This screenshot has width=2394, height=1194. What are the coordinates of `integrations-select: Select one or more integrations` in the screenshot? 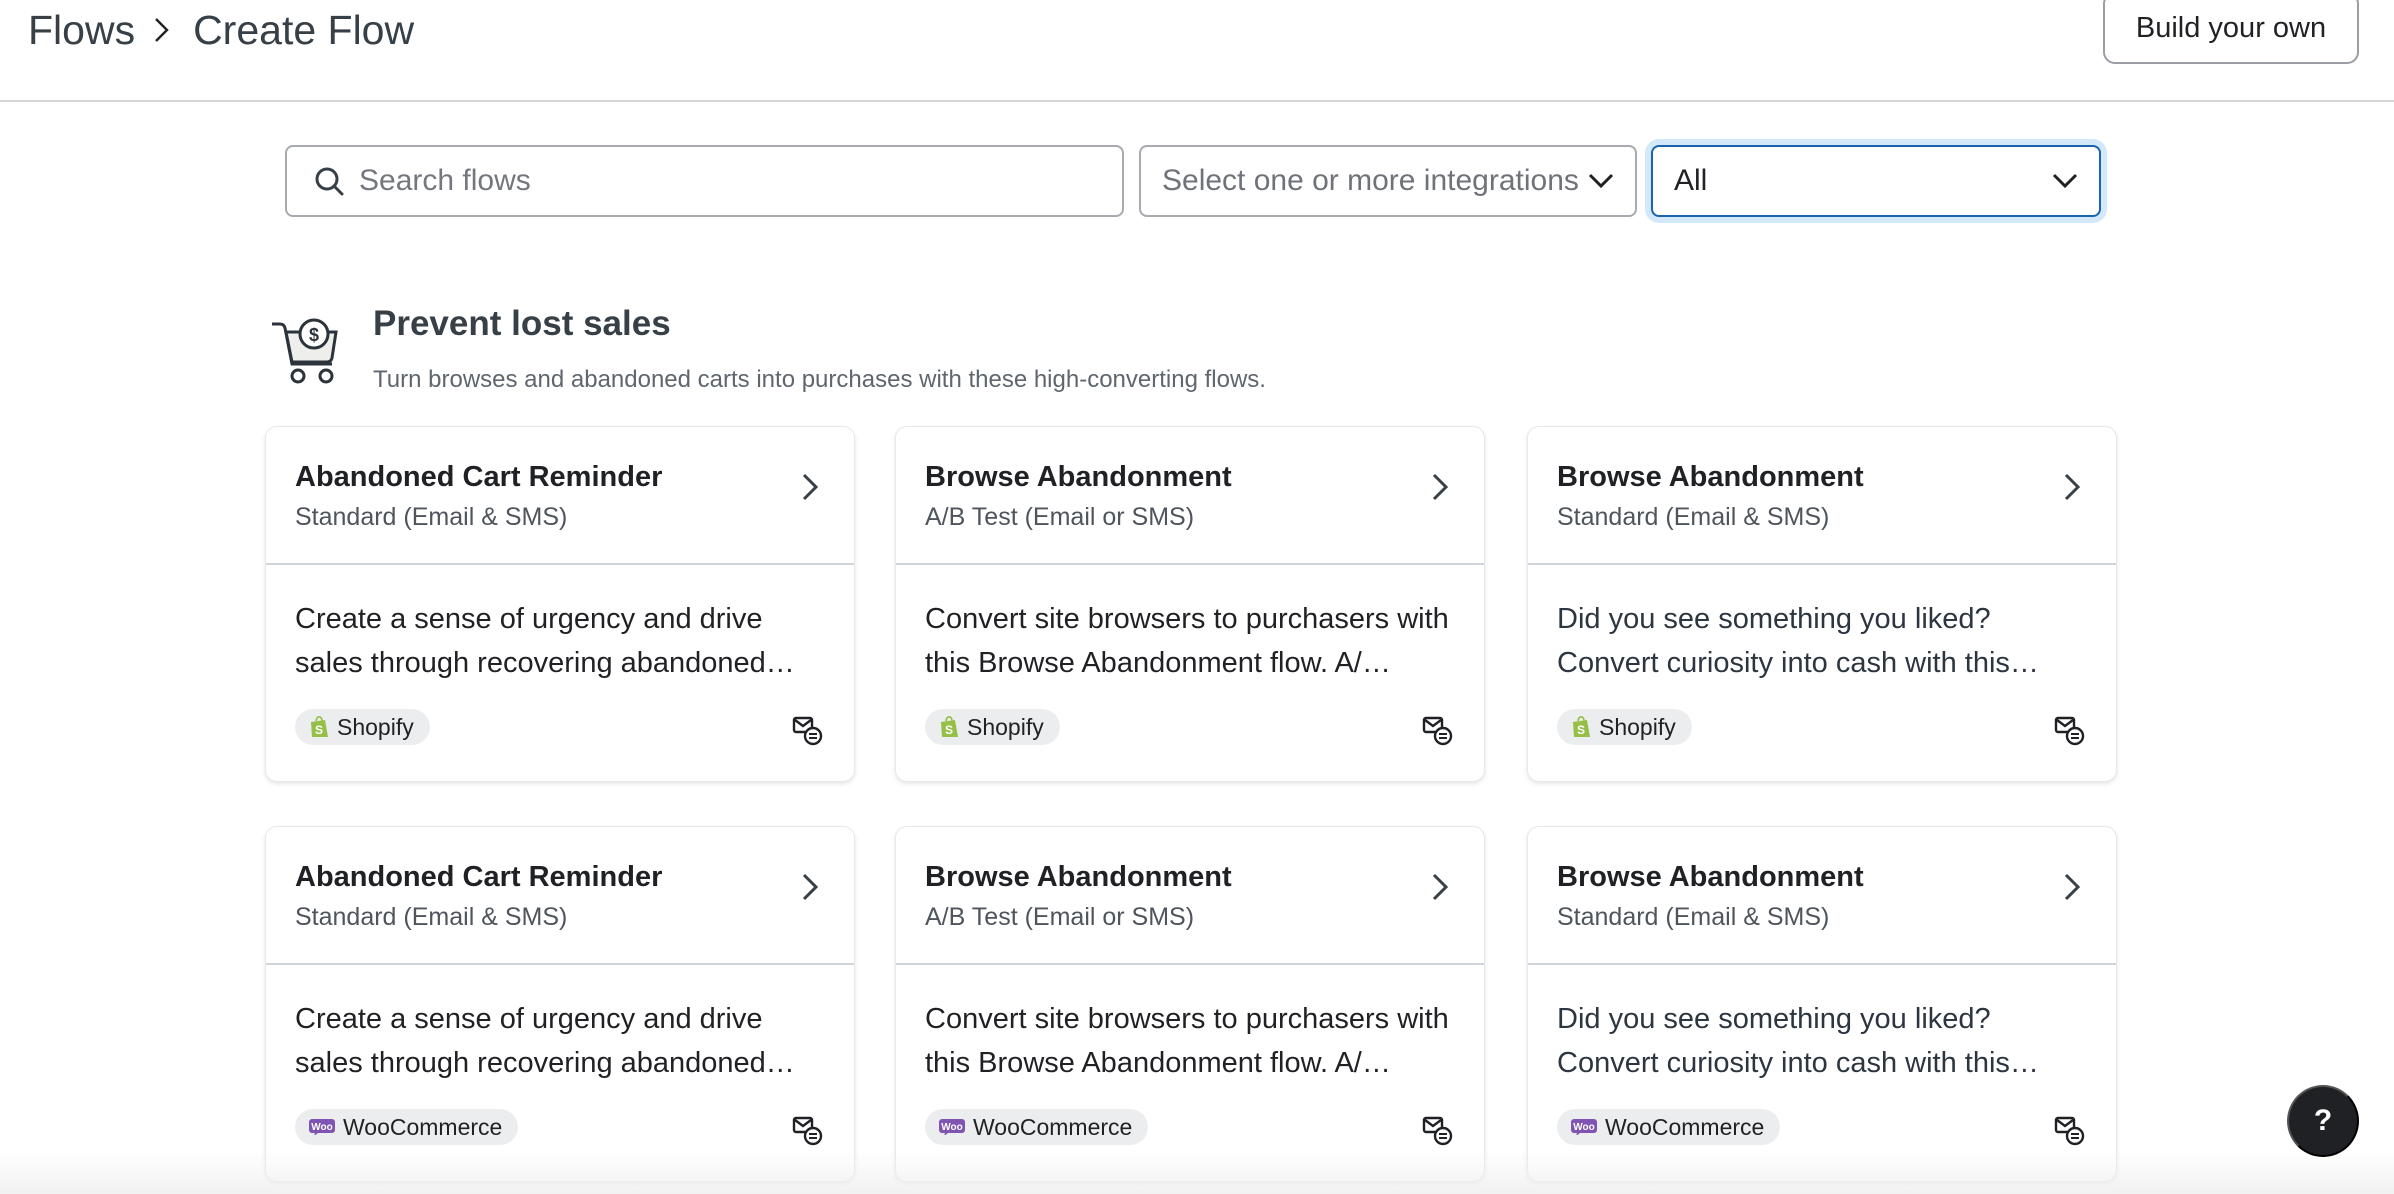 It's located at (1388, 181).